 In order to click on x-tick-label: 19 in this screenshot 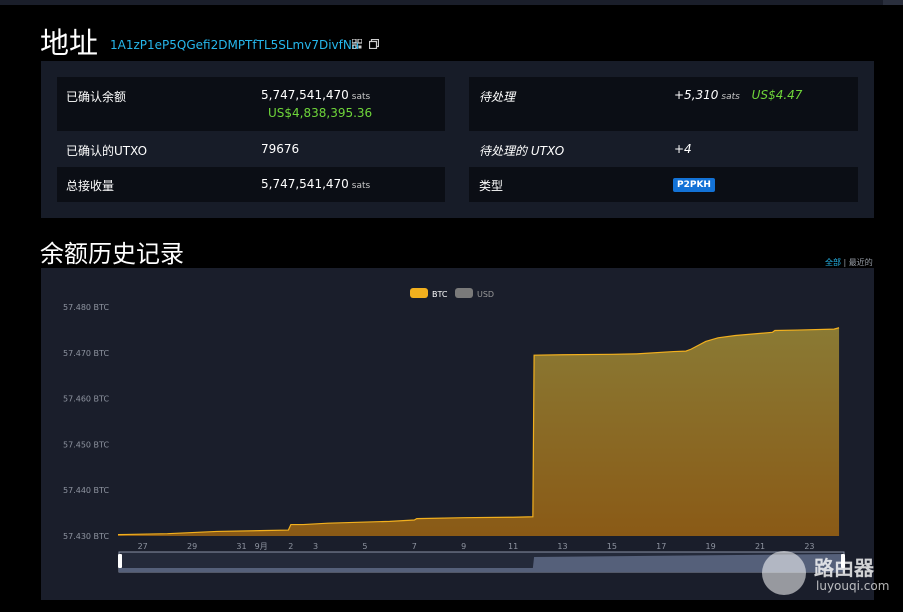, I will do `click(711, 546)`.